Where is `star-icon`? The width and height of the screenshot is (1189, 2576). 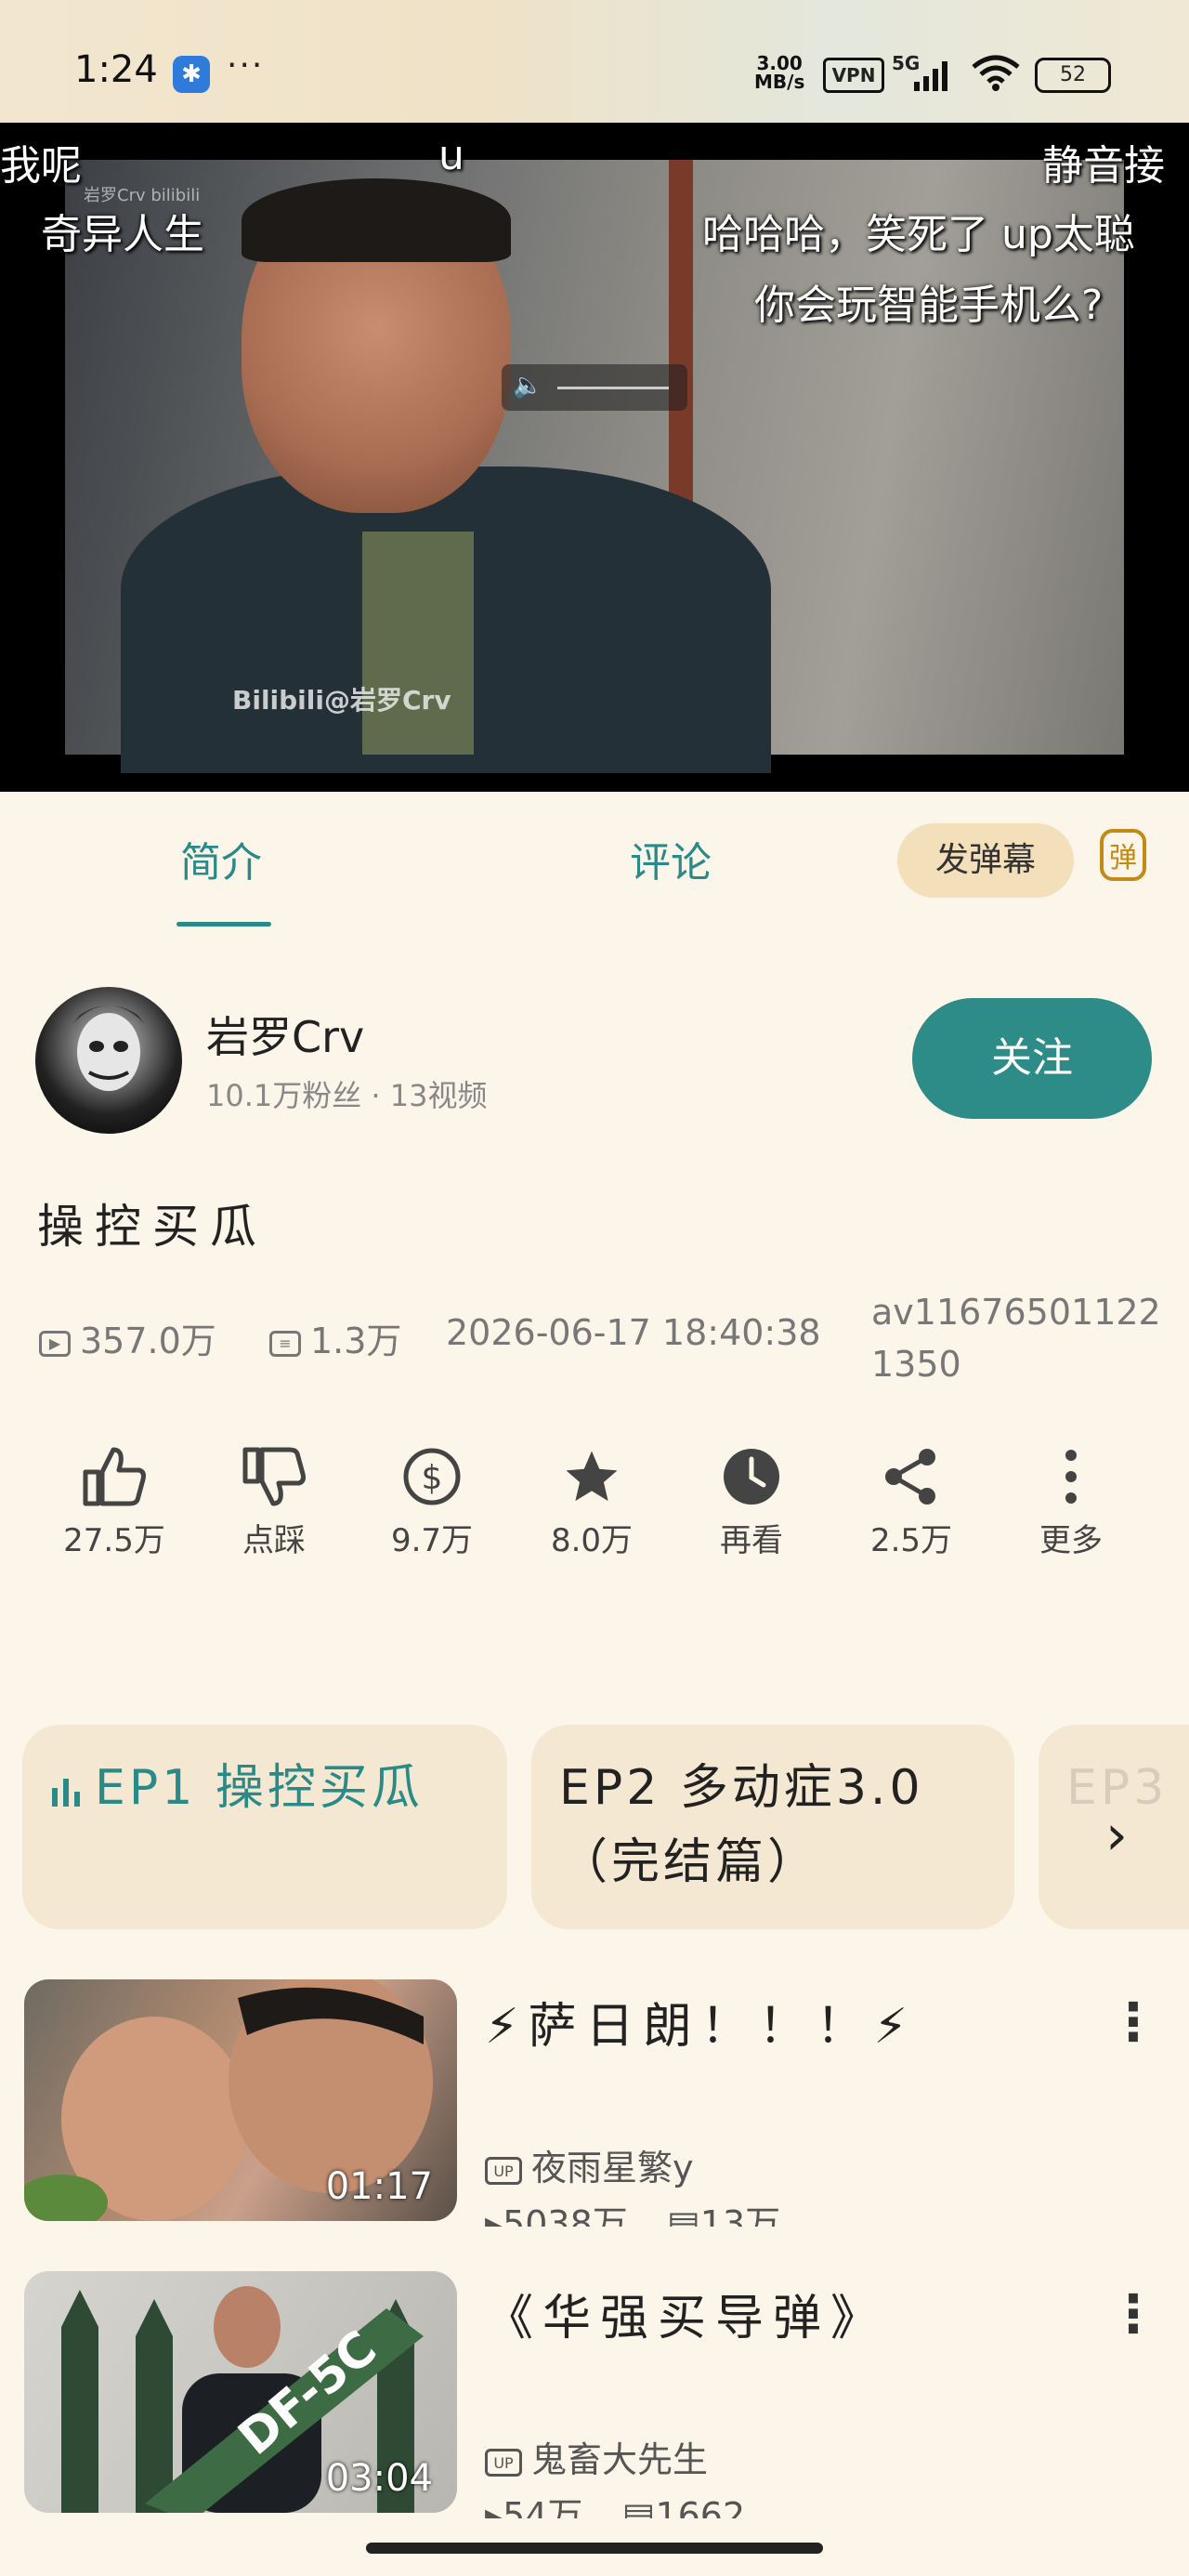
star-icon is located at coordinates (592, 1478).